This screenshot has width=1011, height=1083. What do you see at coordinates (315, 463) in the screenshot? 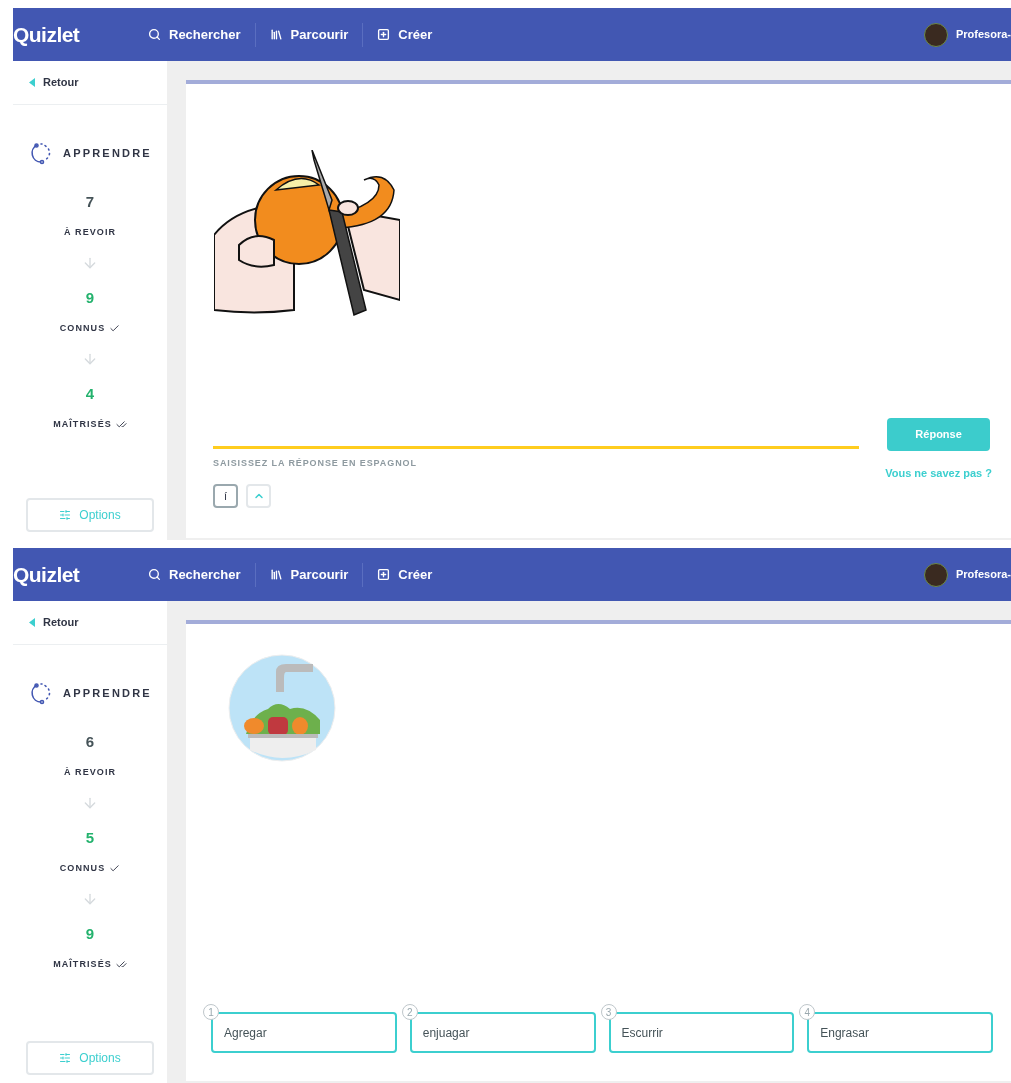
I see `answer-prompt: SAISISSEZ LA RÉPONSE EN ESPAGNOL` at bounding box center [315, 463].